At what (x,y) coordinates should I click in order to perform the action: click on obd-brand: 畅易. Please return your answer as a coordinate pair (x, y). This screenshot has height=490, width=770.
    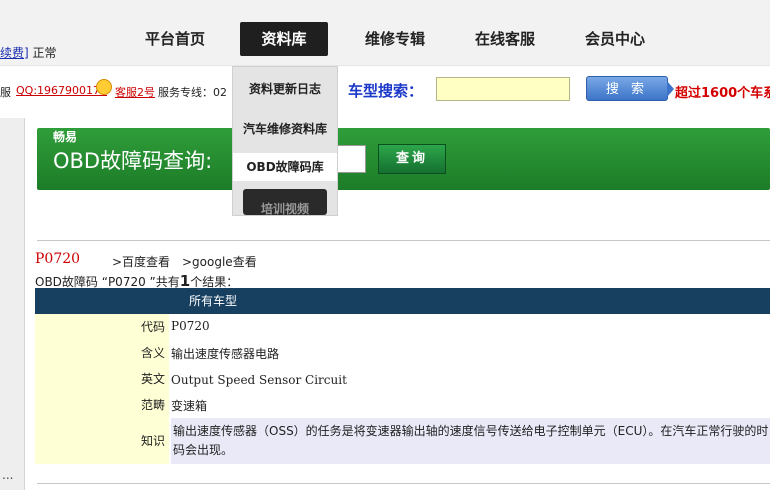
    Looking at the image, I should click on (65, 137).